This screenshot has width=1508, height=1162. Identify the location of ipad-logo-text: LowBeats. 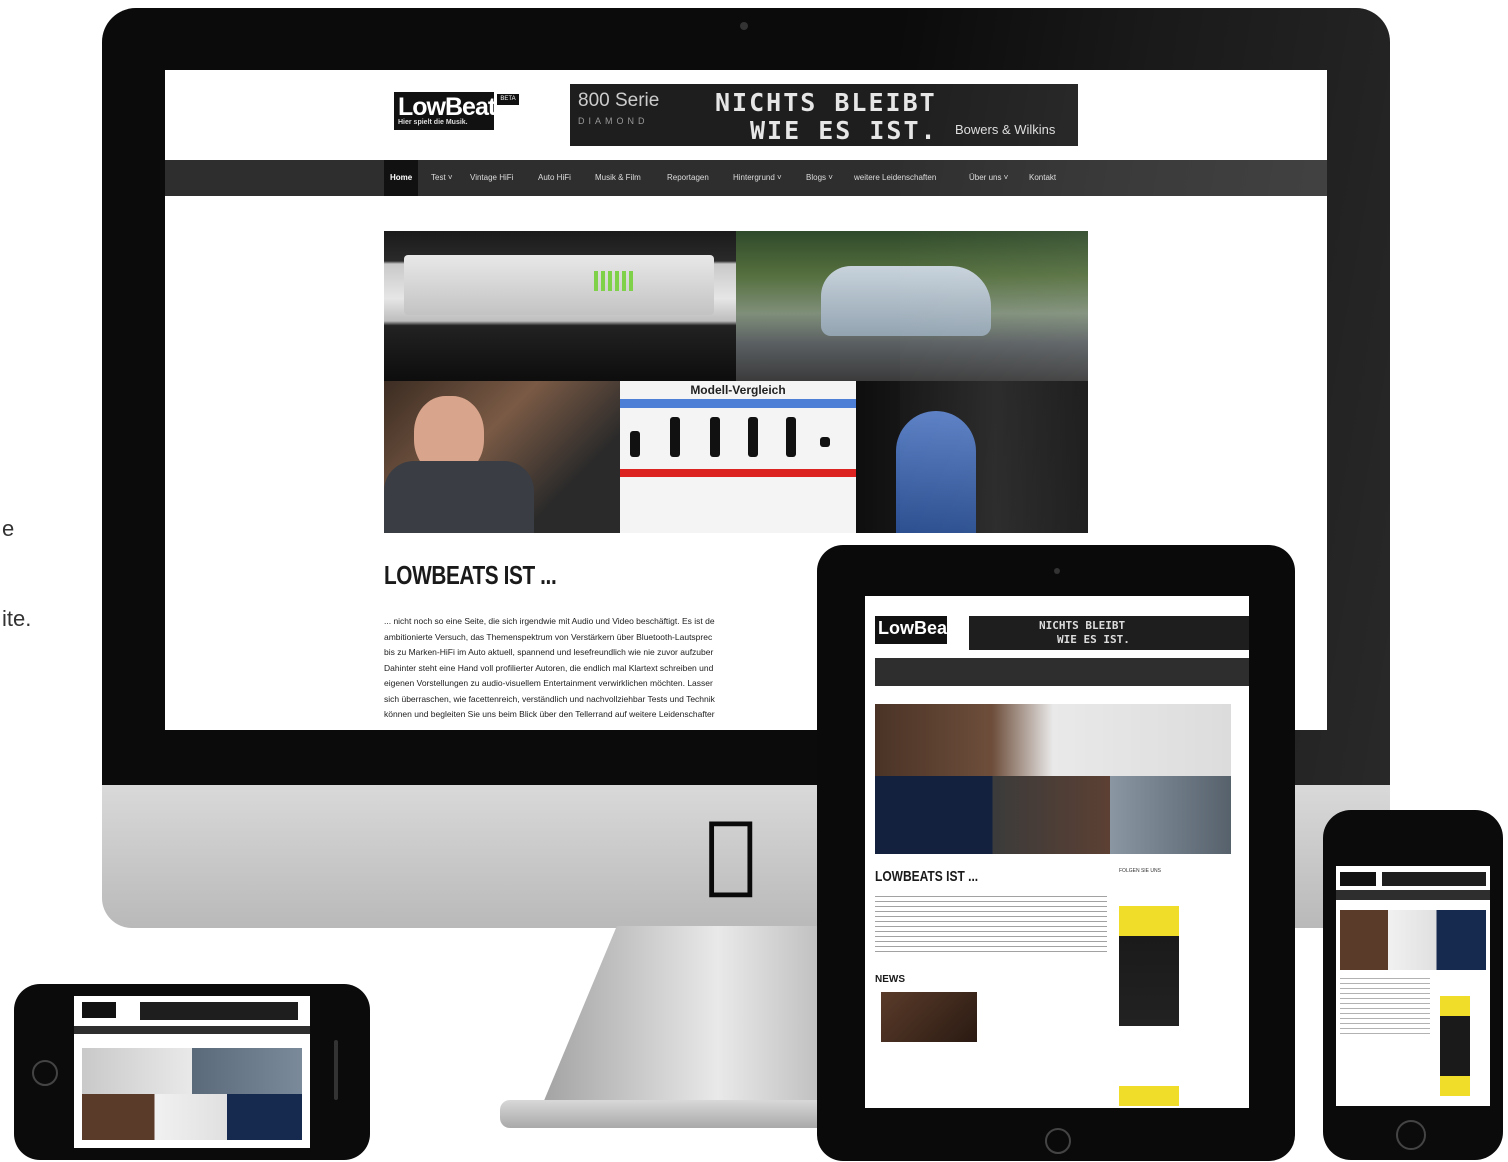
(921, 628).